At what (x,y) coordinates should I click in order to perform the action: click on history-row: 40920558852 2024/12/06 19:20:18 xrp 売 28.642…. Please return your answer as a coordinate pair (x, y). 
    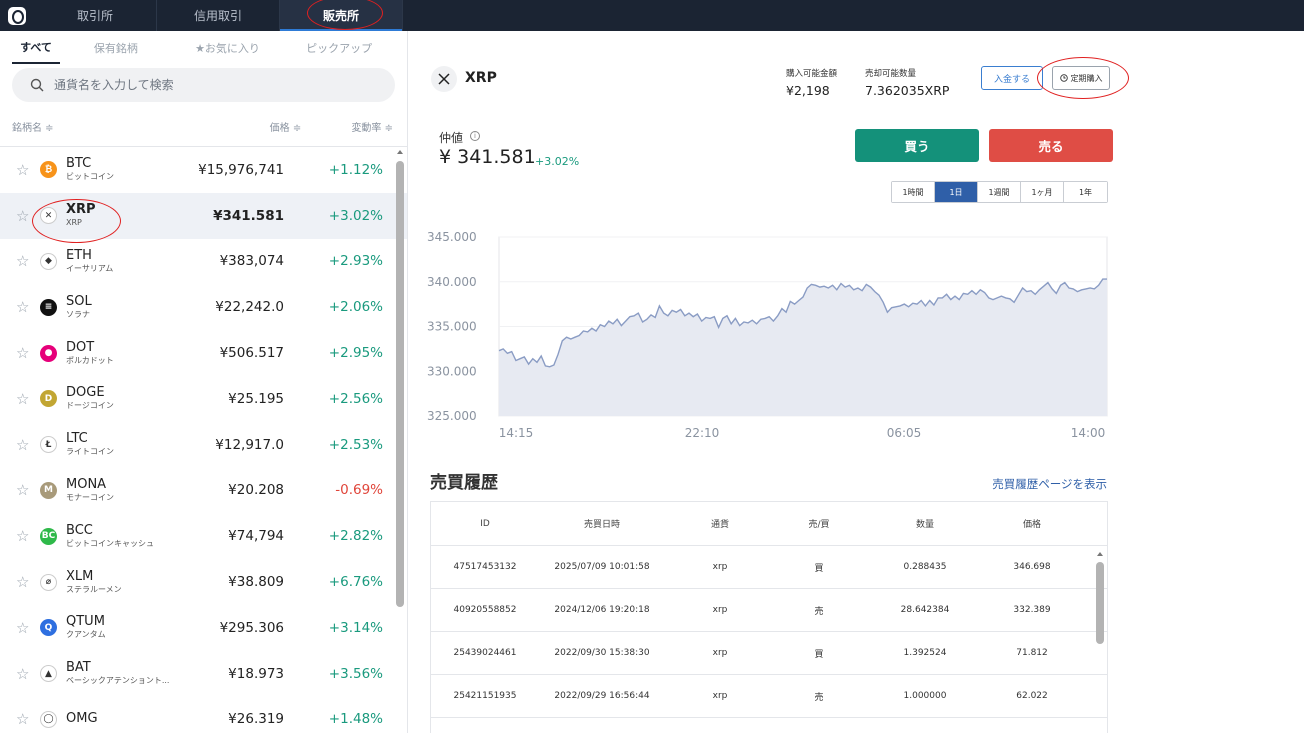
    Looking at the image, I should click on (769, 610).